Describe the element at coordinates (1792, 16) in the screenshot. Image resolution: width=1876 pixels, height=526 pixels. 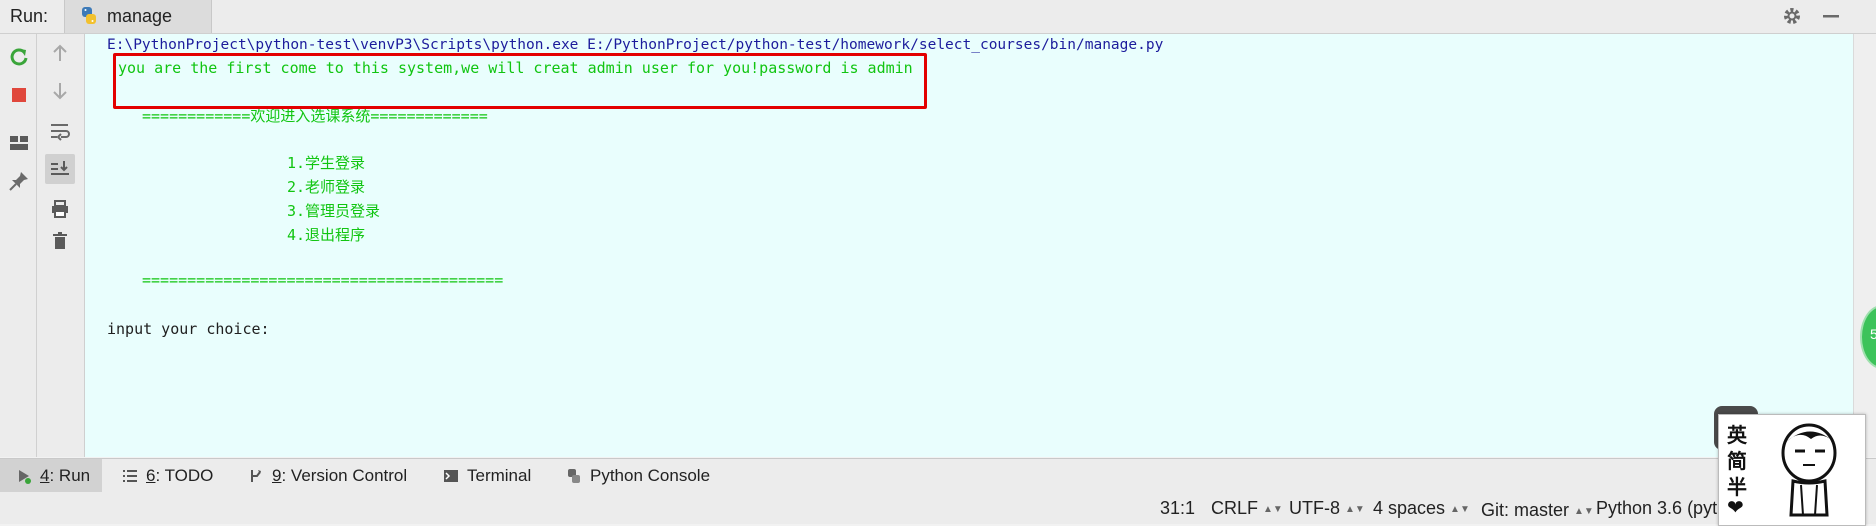
I see `gear-icon` at that location.